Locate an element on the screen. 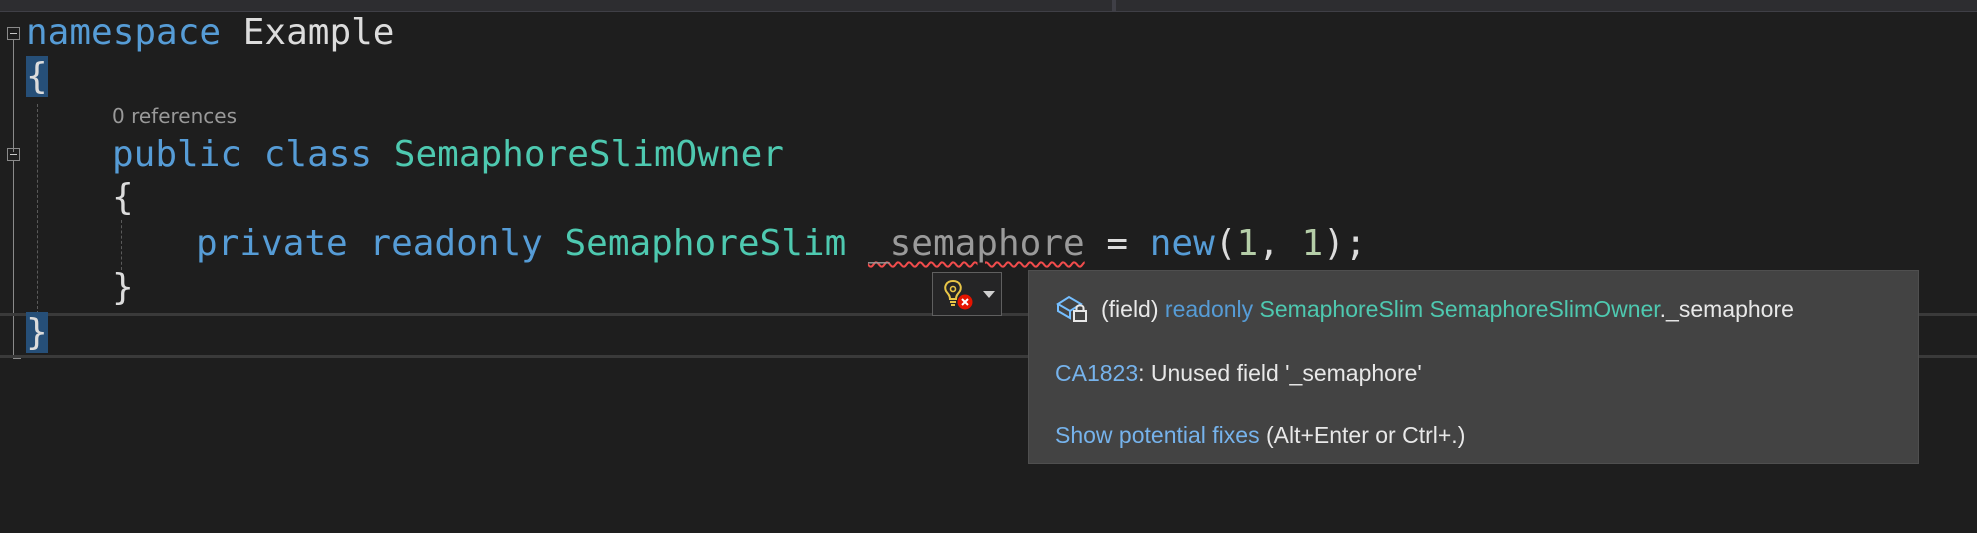  codelens-references: 0 references is located at coordinates (174, 116).